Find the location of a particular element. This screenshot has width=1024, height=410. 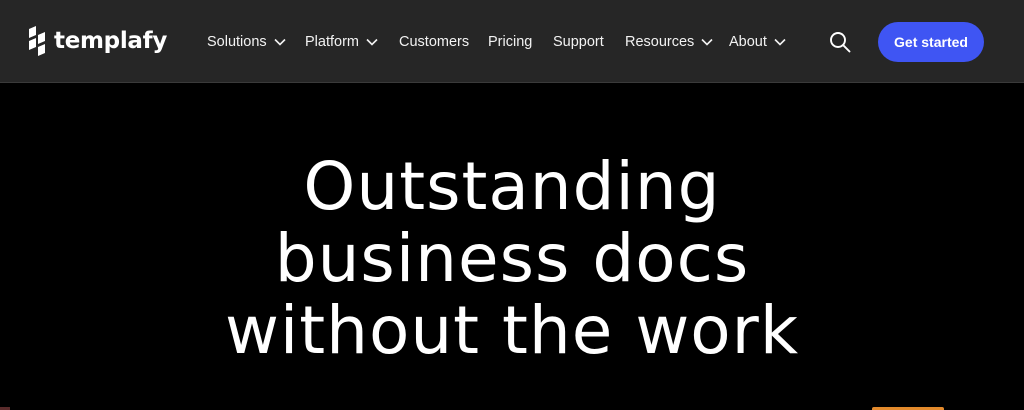

nav-item-support: Support is located at coordinates (578, 42).